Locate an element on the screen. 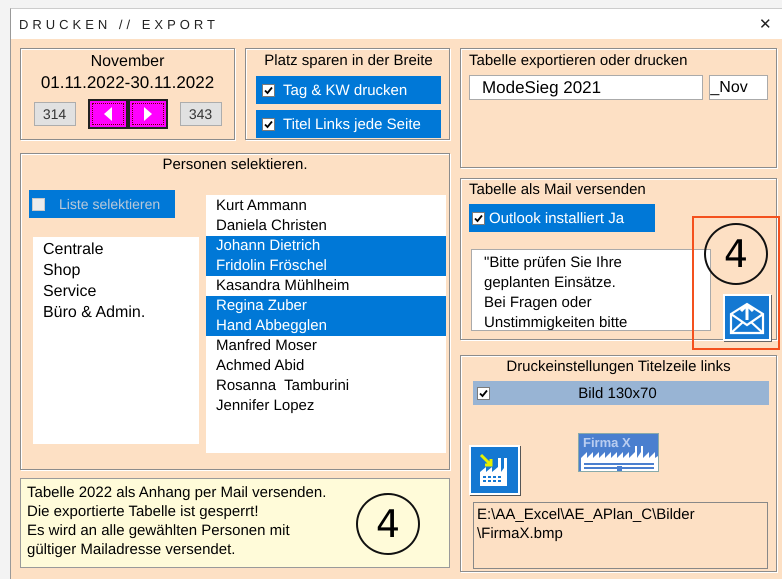 The height and width of the screenshot is (579, 782). next-button is located at coordinates (148, 114).